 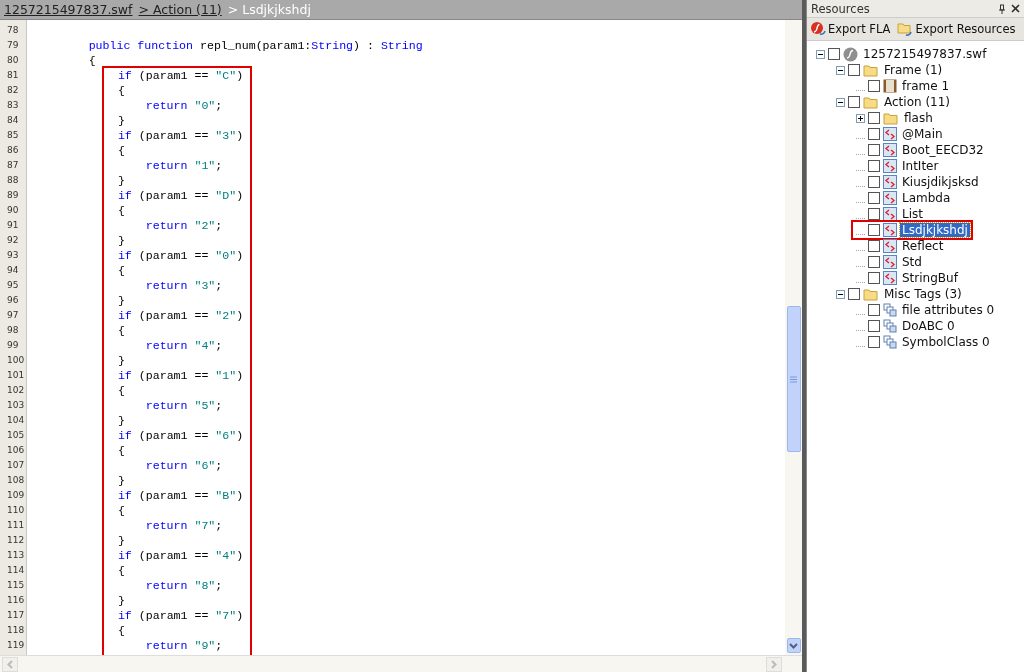 I want to click on line-number: 89, so click(x=13, y=195).